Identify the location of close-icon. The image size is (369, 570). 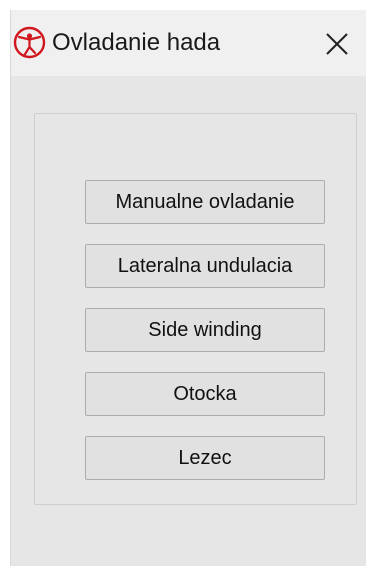
(337, 44).